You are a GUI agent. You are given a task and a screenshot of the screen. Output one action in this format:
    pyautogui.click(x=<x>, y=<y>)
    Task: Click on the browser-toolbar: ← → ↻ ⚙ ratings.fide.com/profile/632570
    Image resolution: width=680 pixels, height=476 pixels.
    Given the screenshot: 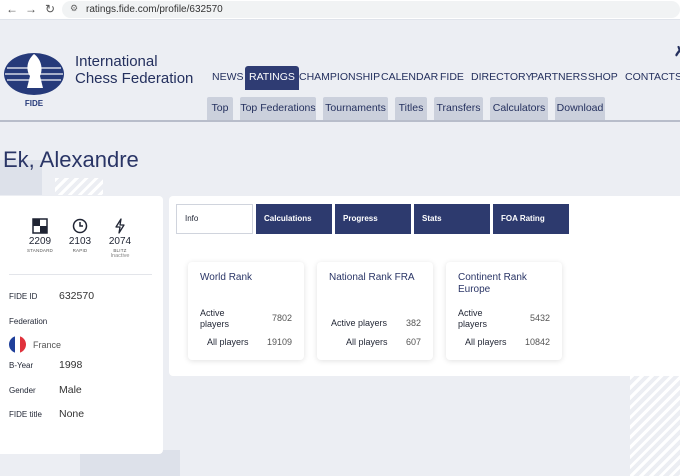 What is the action you would take?
    pyautogui.click(x=340, y=10)
    